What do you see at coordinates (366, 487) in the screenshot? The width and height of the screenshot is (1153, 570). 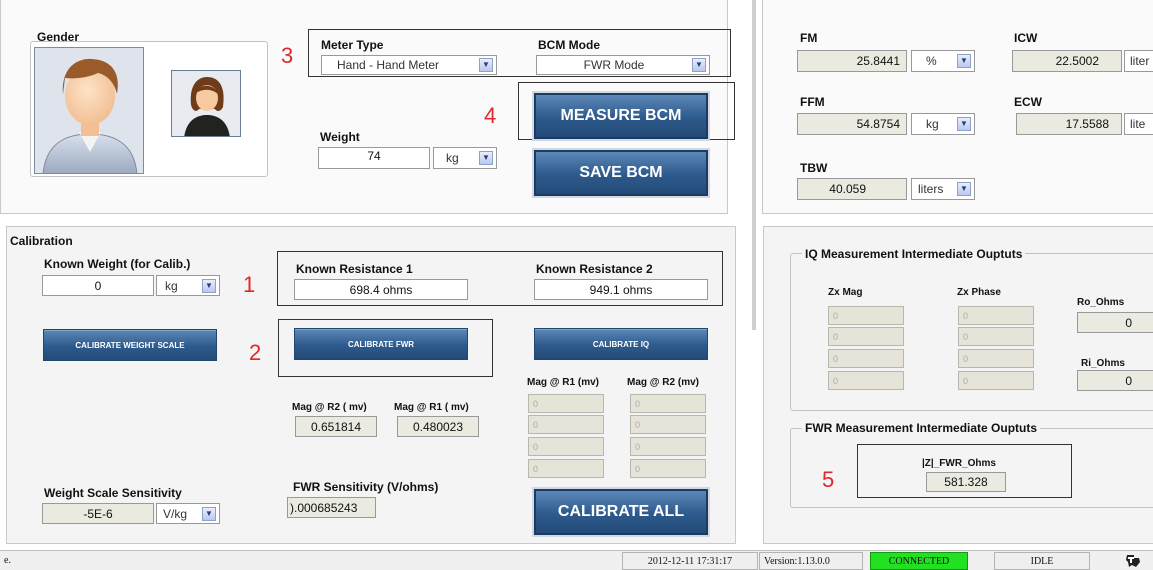 I see `fwr-sensitivity-label: FWR Sensitivity (V/ohms)` at bounding box center [366, 487].